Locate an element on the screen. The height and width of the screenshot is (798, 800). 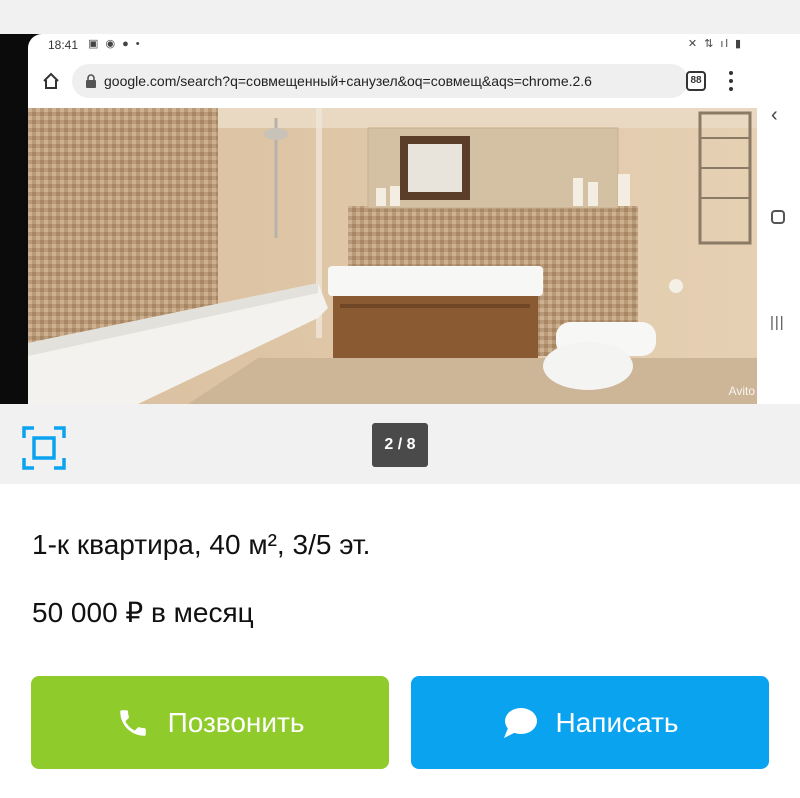
listing-title: 1-к квартира, 40 м², 3/5 эт. is located at coordinates (201, 544).